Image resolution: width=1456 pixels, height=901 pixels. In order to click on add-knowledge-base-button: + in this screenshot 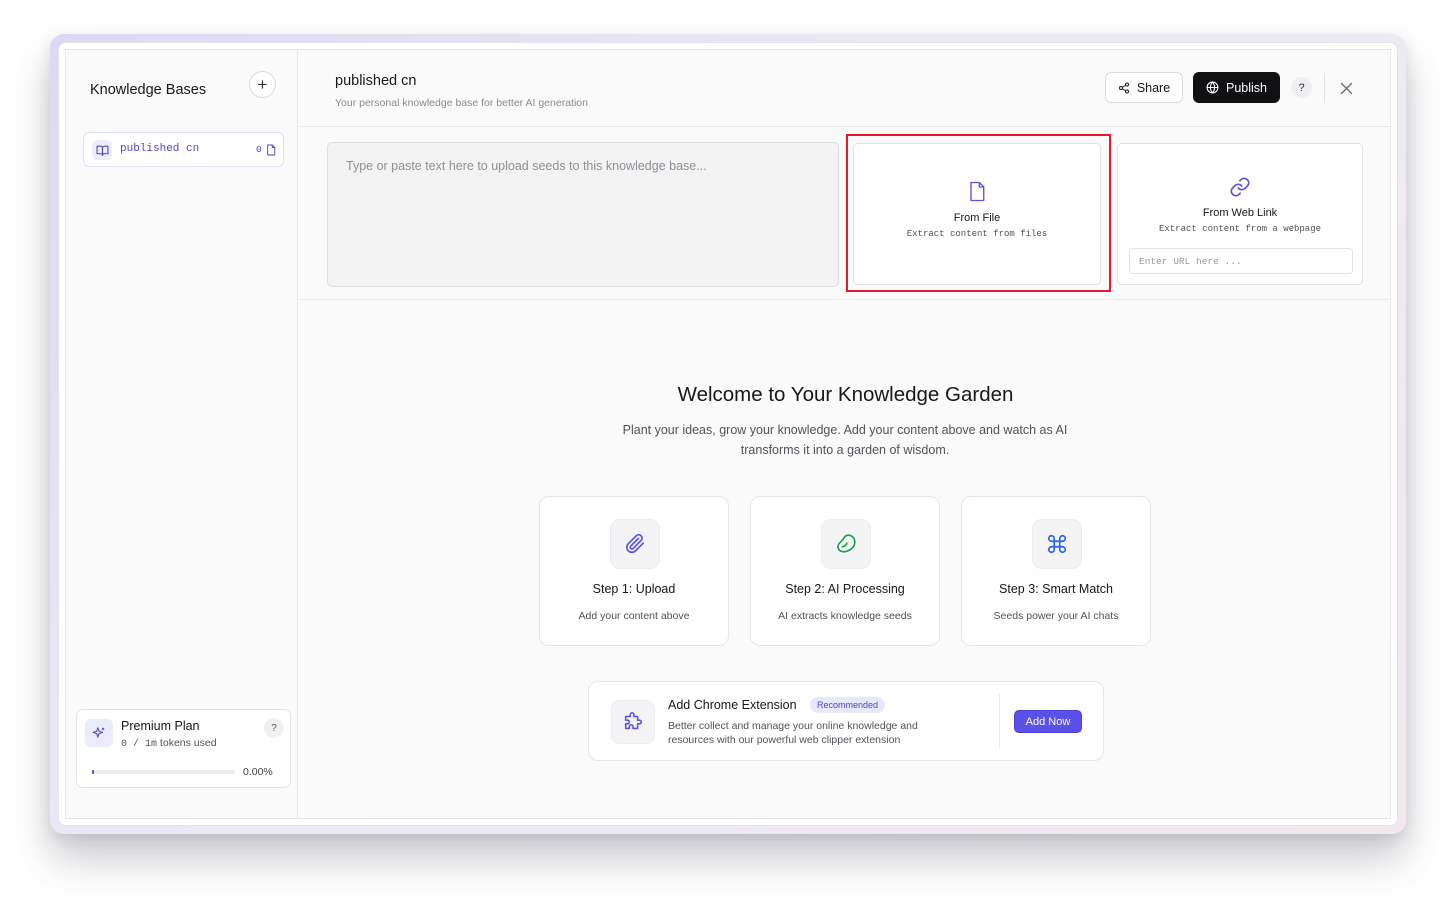, I will do `click(262, 84)`.